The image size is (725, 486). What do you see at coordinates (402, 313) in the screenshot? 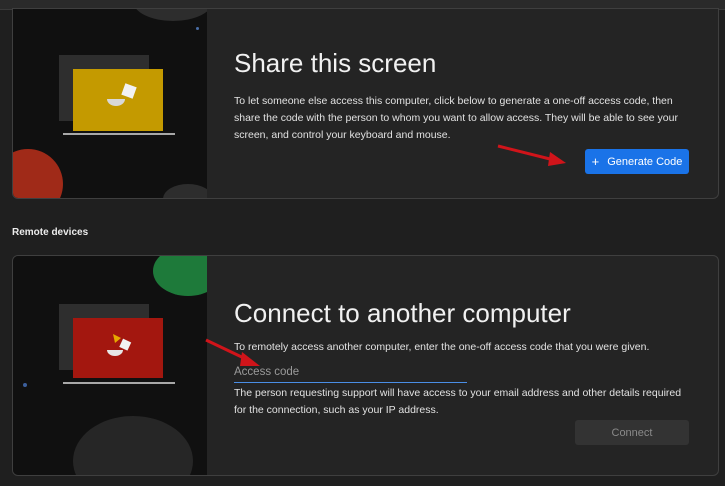
I see `connect-title: Connect to another computer` at bounding box center [402, 313].